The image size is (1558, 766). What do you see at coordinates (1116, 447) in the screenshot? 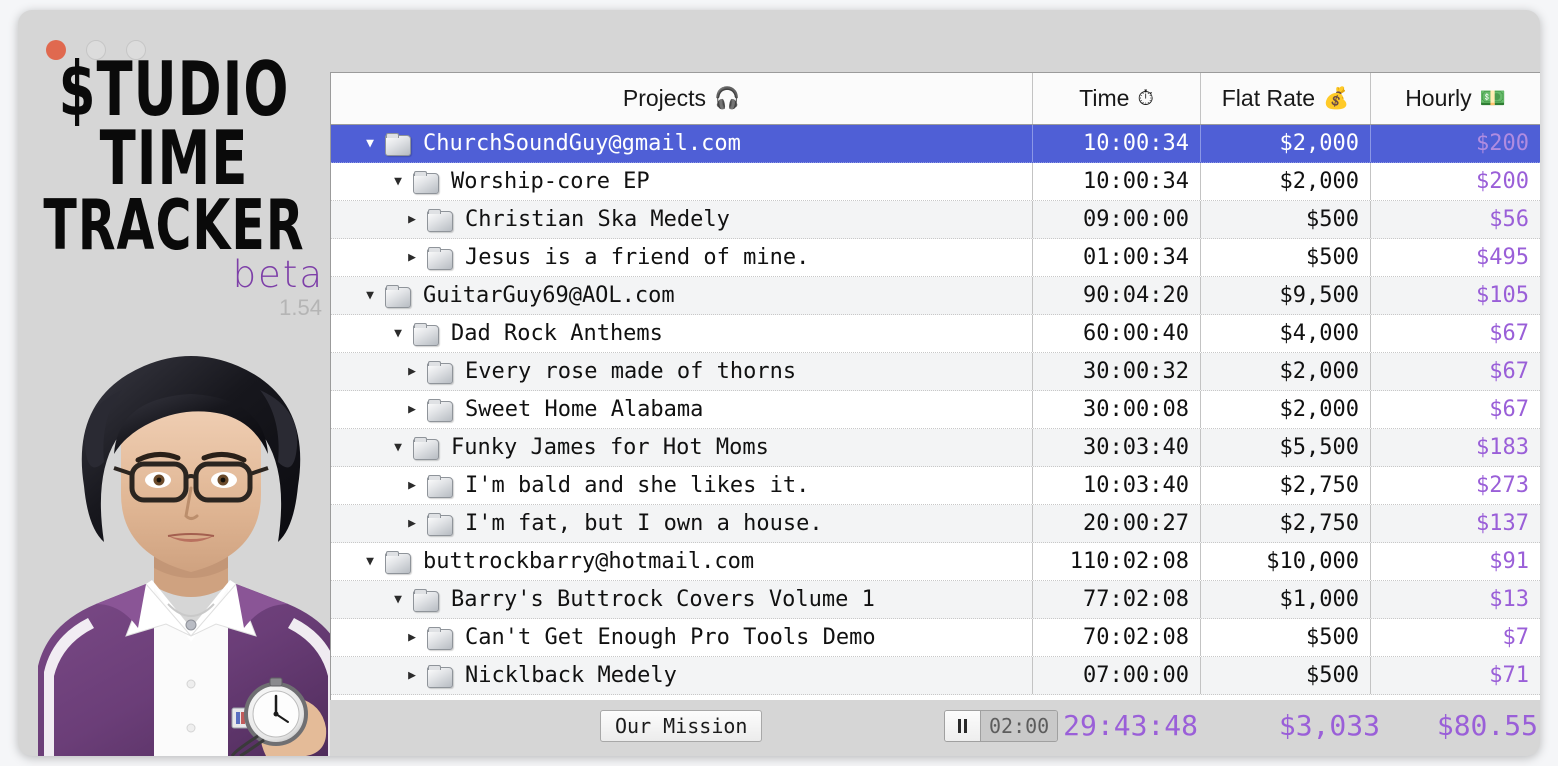
I see `cell-time: 30:03:40` at bounding box center [1116, 447].